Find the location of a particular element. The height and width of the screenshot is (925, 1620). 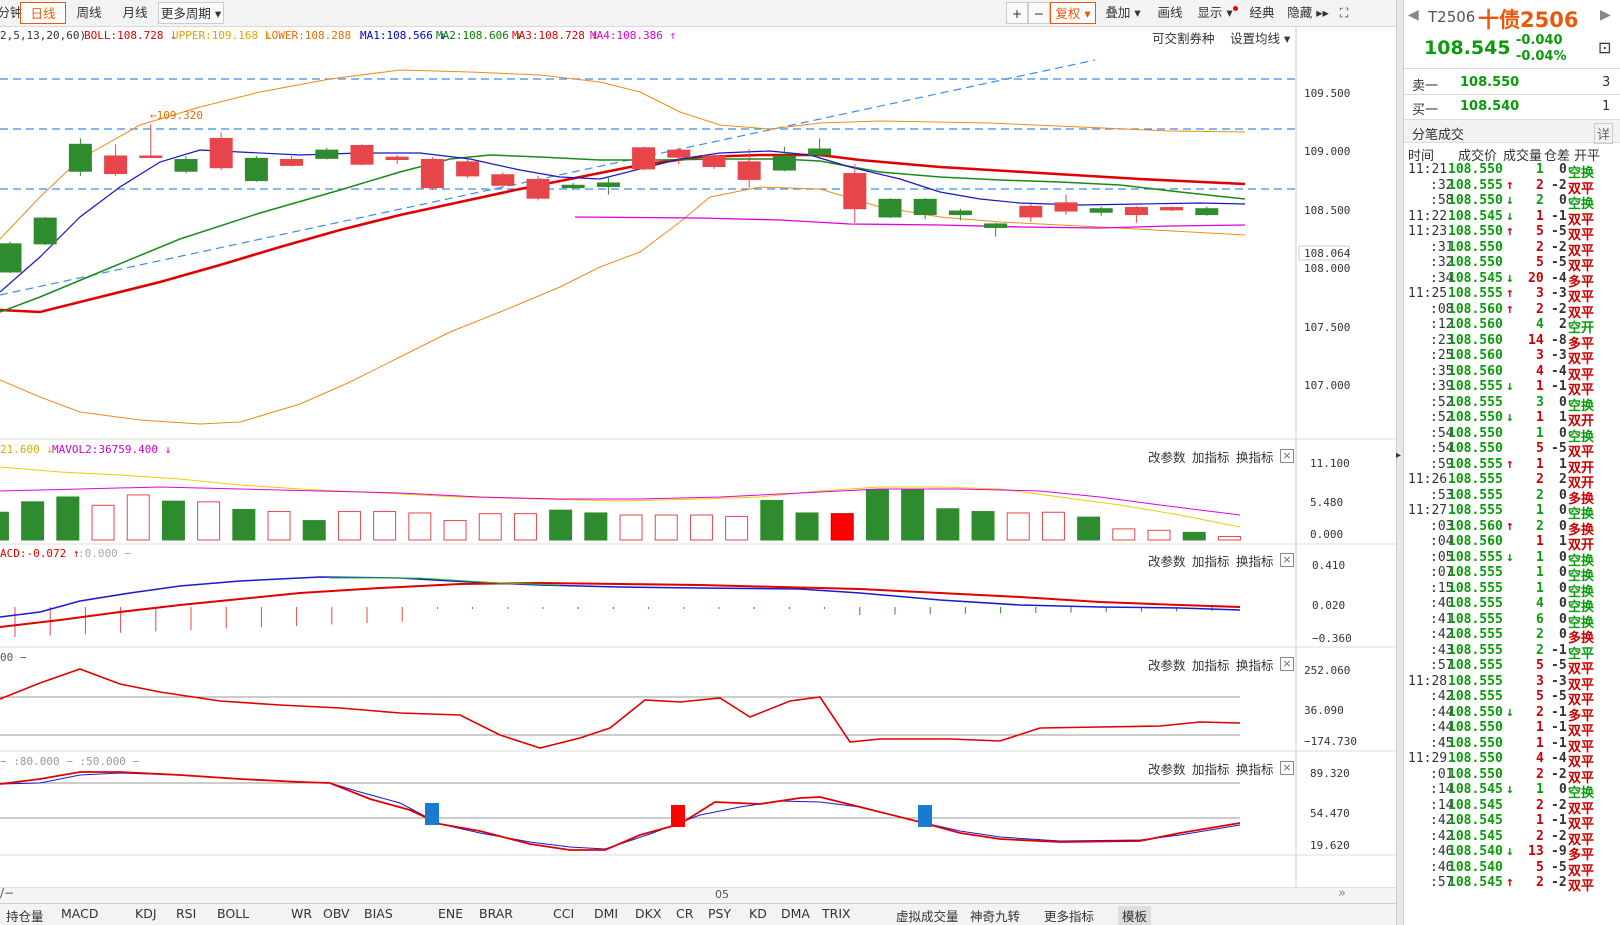

macd-ylabel-2: −0.360 is located at coordinates (1332, 638).